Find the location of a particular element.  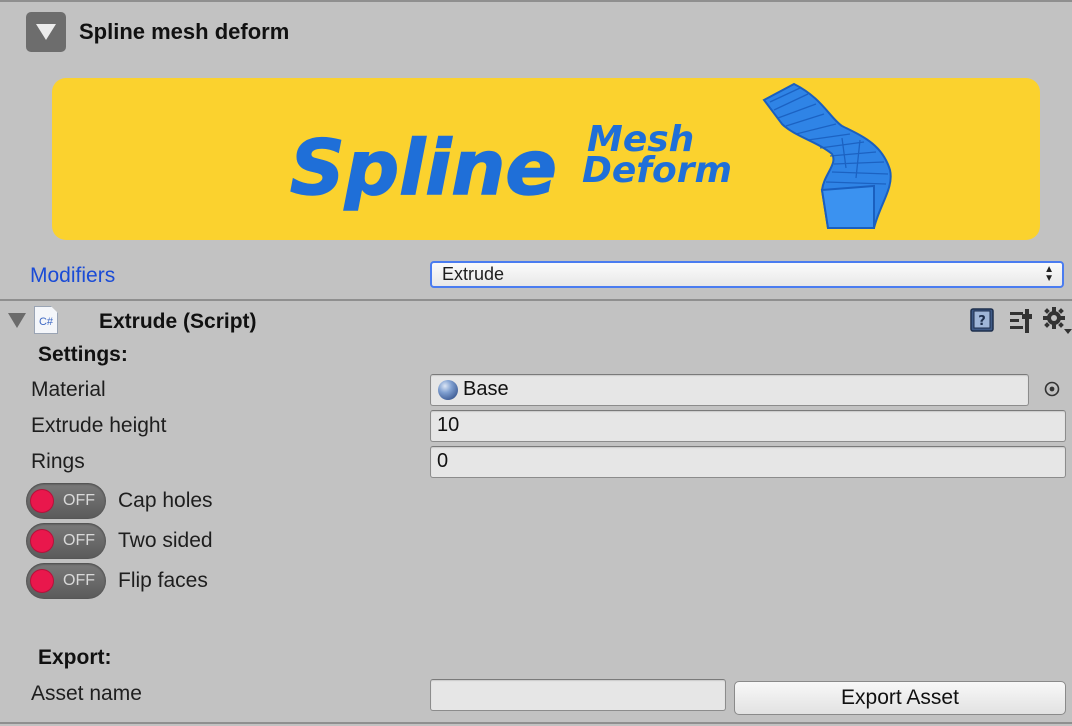

logo-word: Spline is located at coordinates (423, 167).